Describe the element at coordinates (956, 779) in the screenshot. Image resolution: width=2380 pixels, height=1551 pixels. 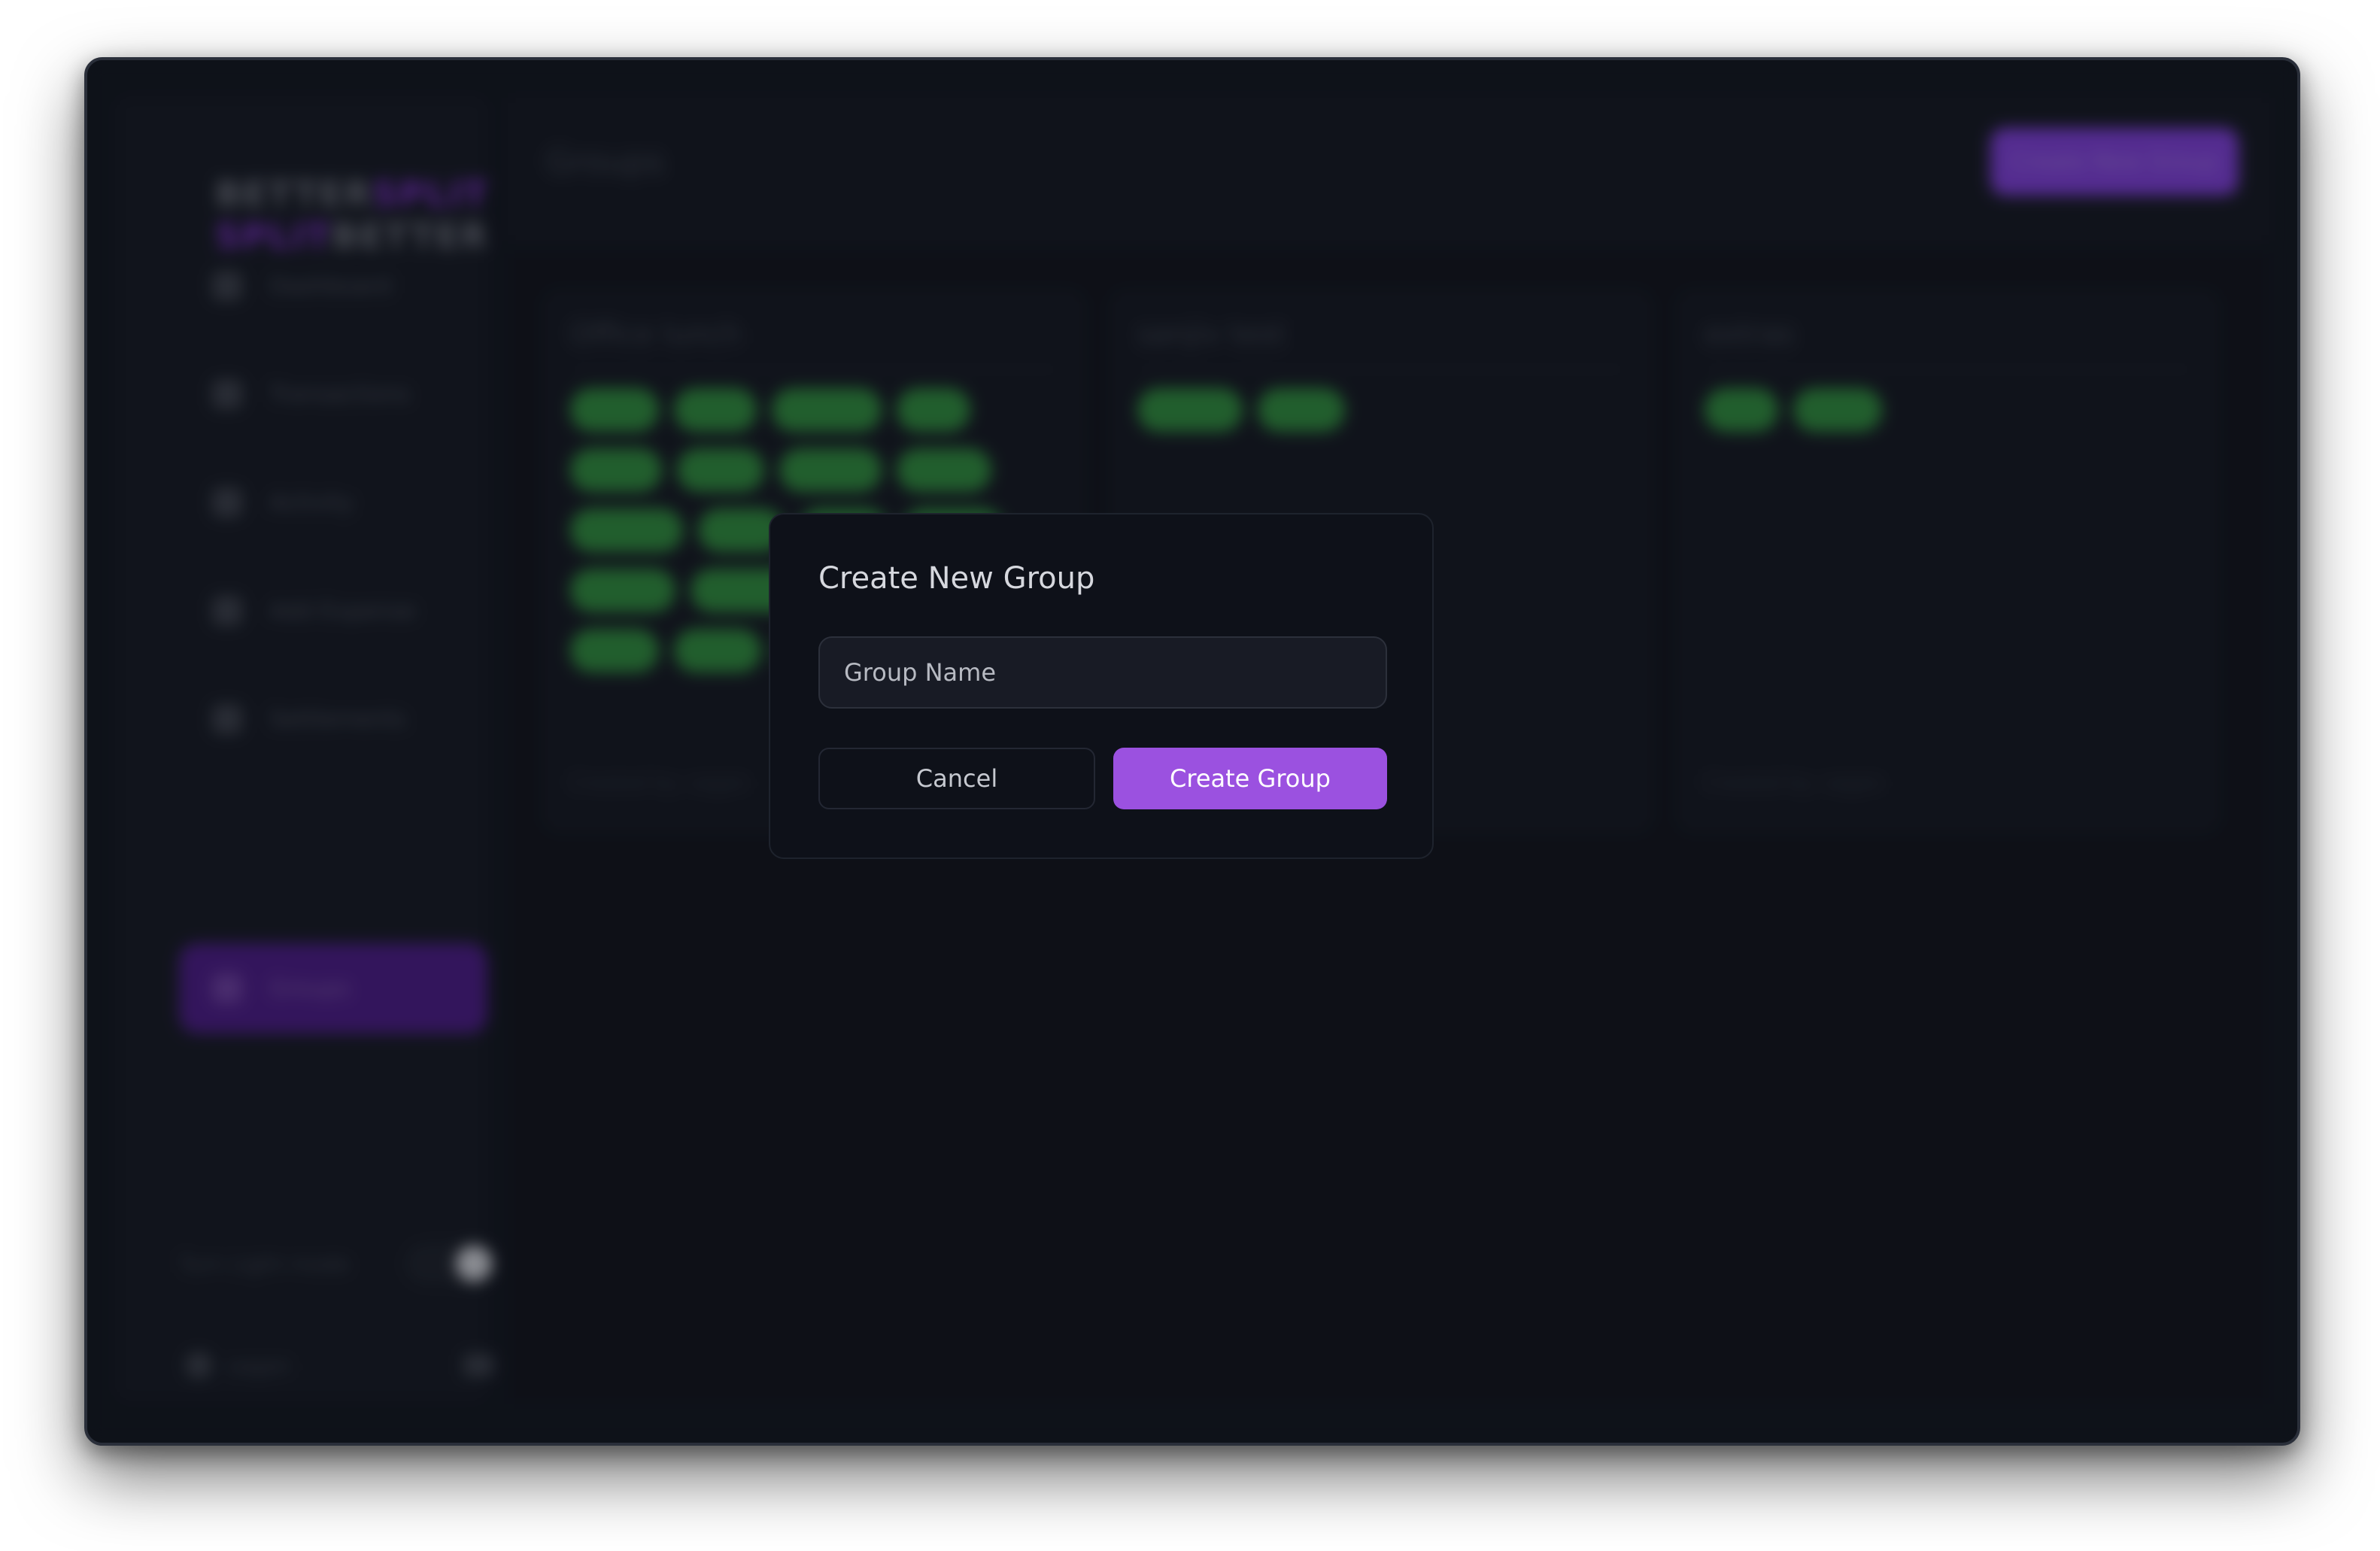
I see `cancel-button: Cancel` at that location.